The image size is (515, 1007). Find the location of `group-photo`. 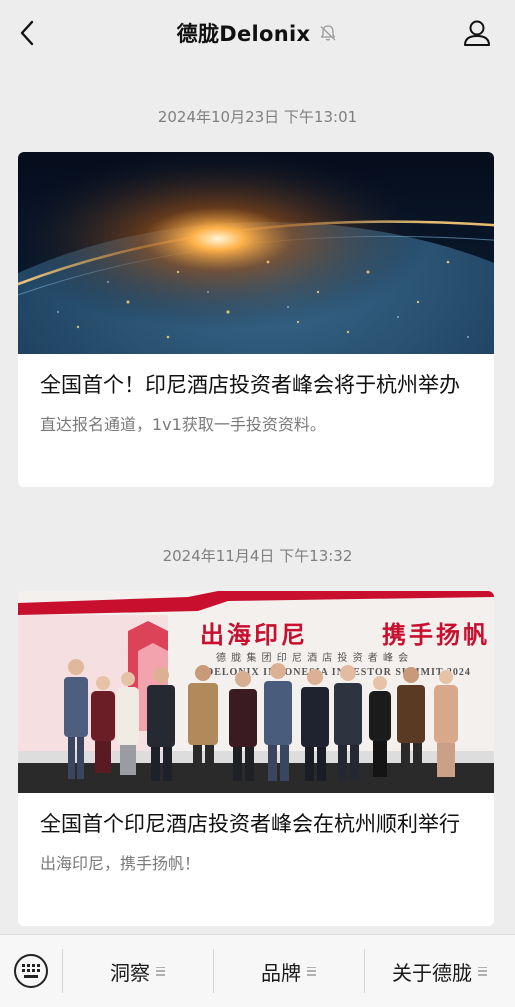

group-photo is located at coordinates (261, 720).